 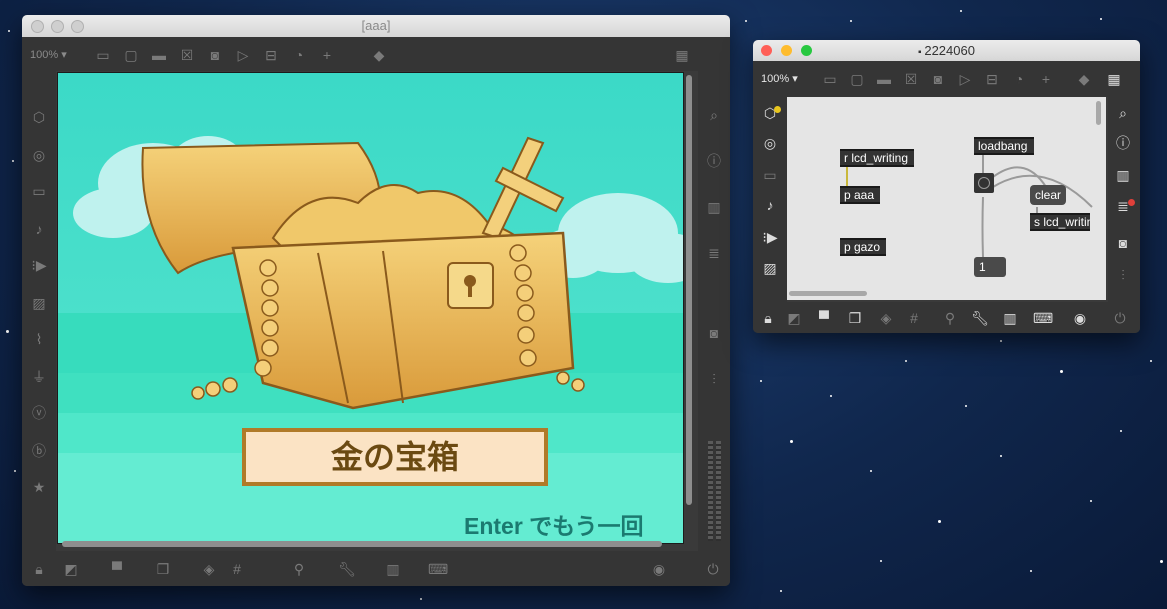 What do you see at coordinates (877, 158) in the screenshot?
I see `receive-object: r lcd_writing` at bounding box center [877, 158].